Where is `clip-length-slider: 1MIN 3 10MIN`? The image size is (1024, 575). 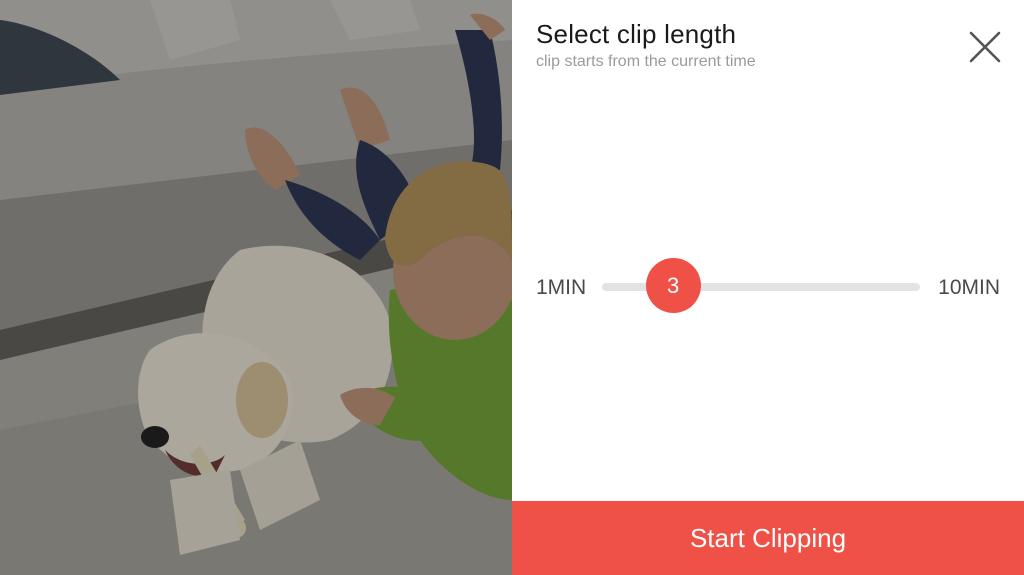
clip-length-slider: 1MIN 3 10MIN is located at coordinates (768, 285).